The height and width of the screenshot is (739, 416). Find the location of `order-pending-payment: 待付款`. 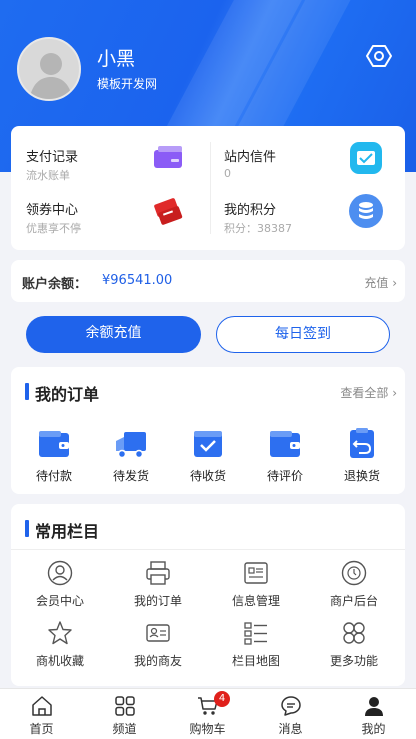

order-pending-payment: 待付款 is located at coordinates (54, 455).